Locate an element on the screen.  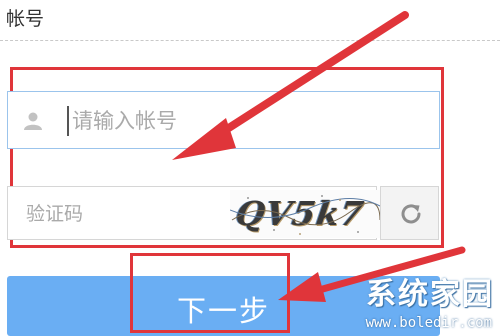
page-title: 帐号 is located at coordinates (25, 19).